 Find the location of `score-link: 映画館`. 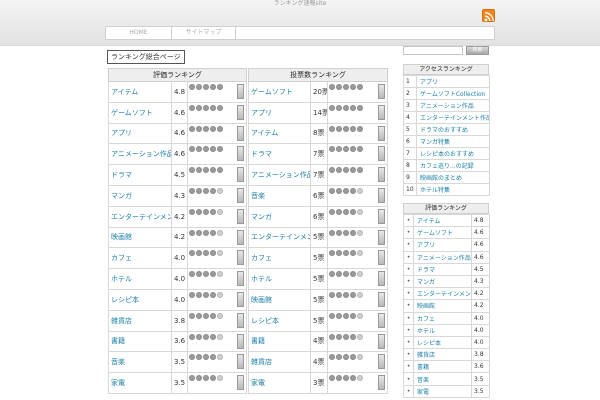

score-link: 映画館 is located at coordinates (442, 306).